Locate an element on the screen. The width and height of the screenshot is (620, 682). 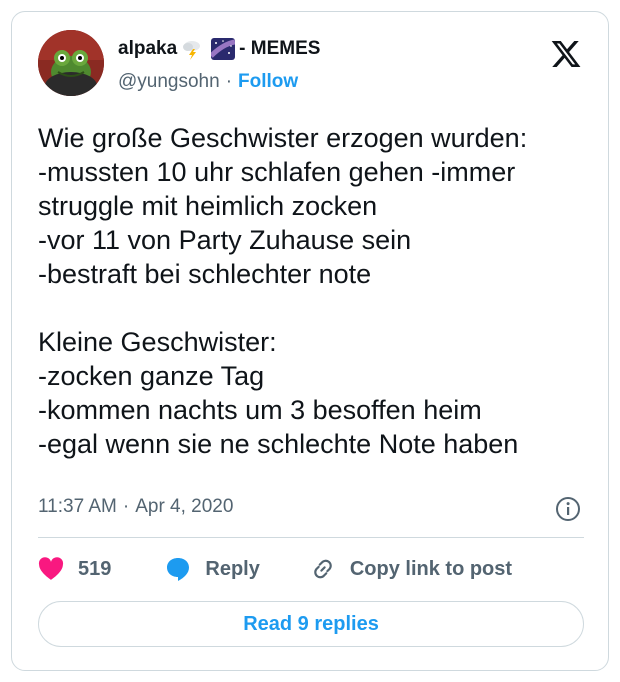
author-name-suffix: - MEMES is located at coordinates (280, 48).